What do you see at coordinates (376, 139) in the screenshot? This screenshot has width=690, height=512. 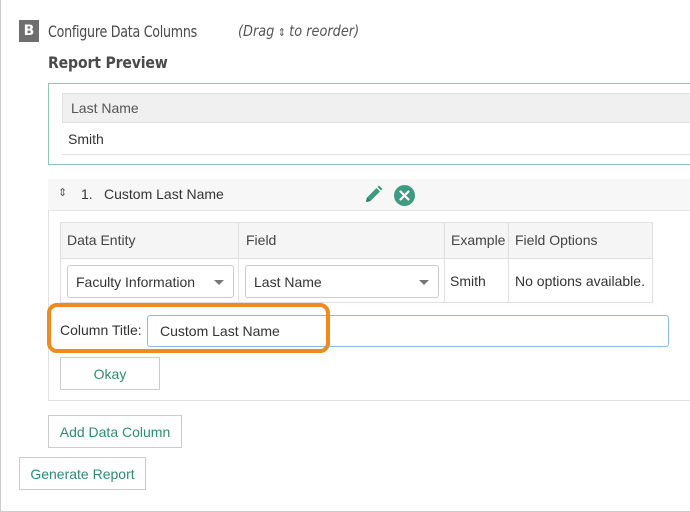 I see `preview-row-value: Smith` at bounding box center [376, 139].